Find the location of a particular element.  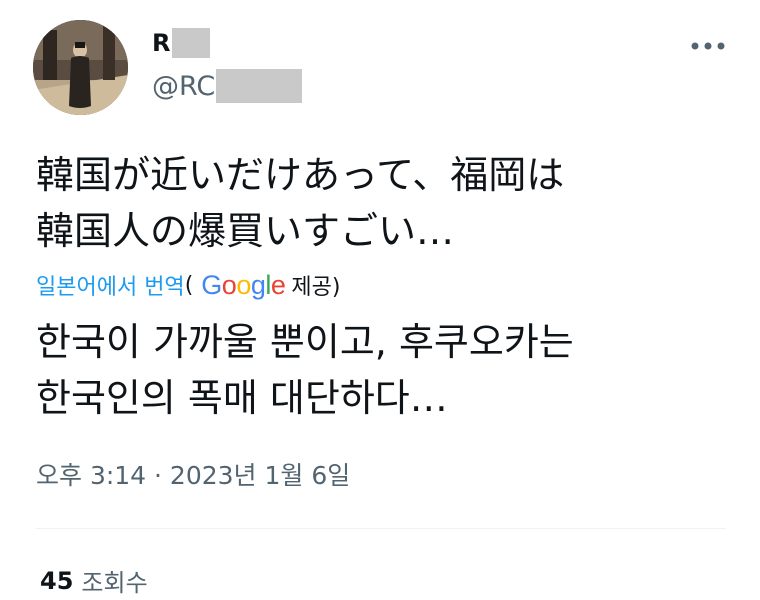

author-name-row: R is located at coordinates (181, 43).